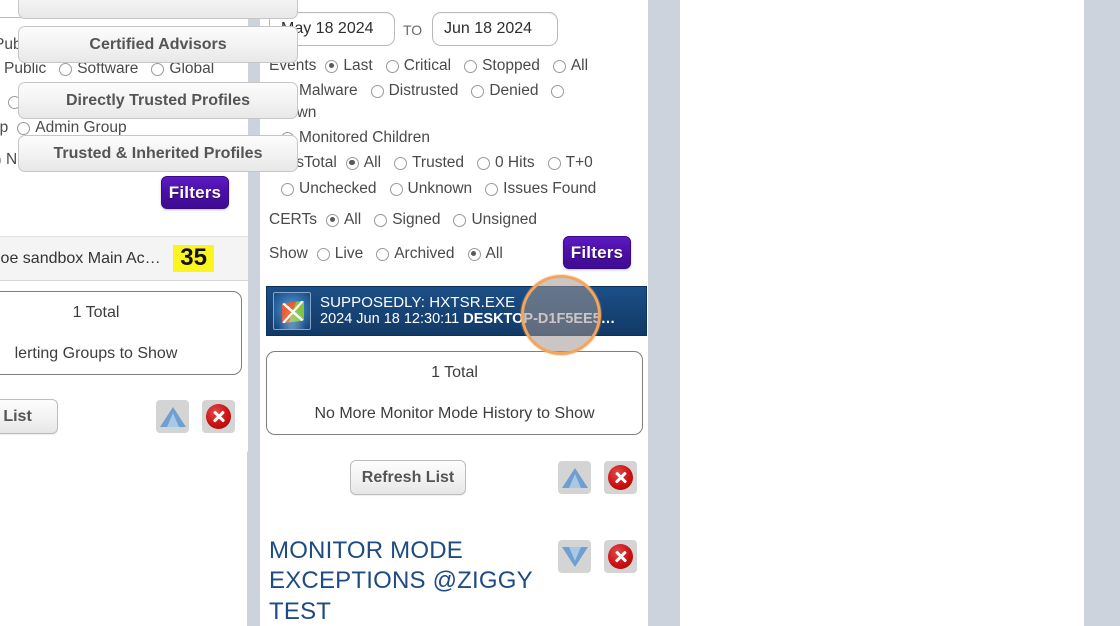 This screenshot has height=626, width=1120. Describe the element at coordinates (558, 91) in the screenshot. I see `radio-events-known` at that location.